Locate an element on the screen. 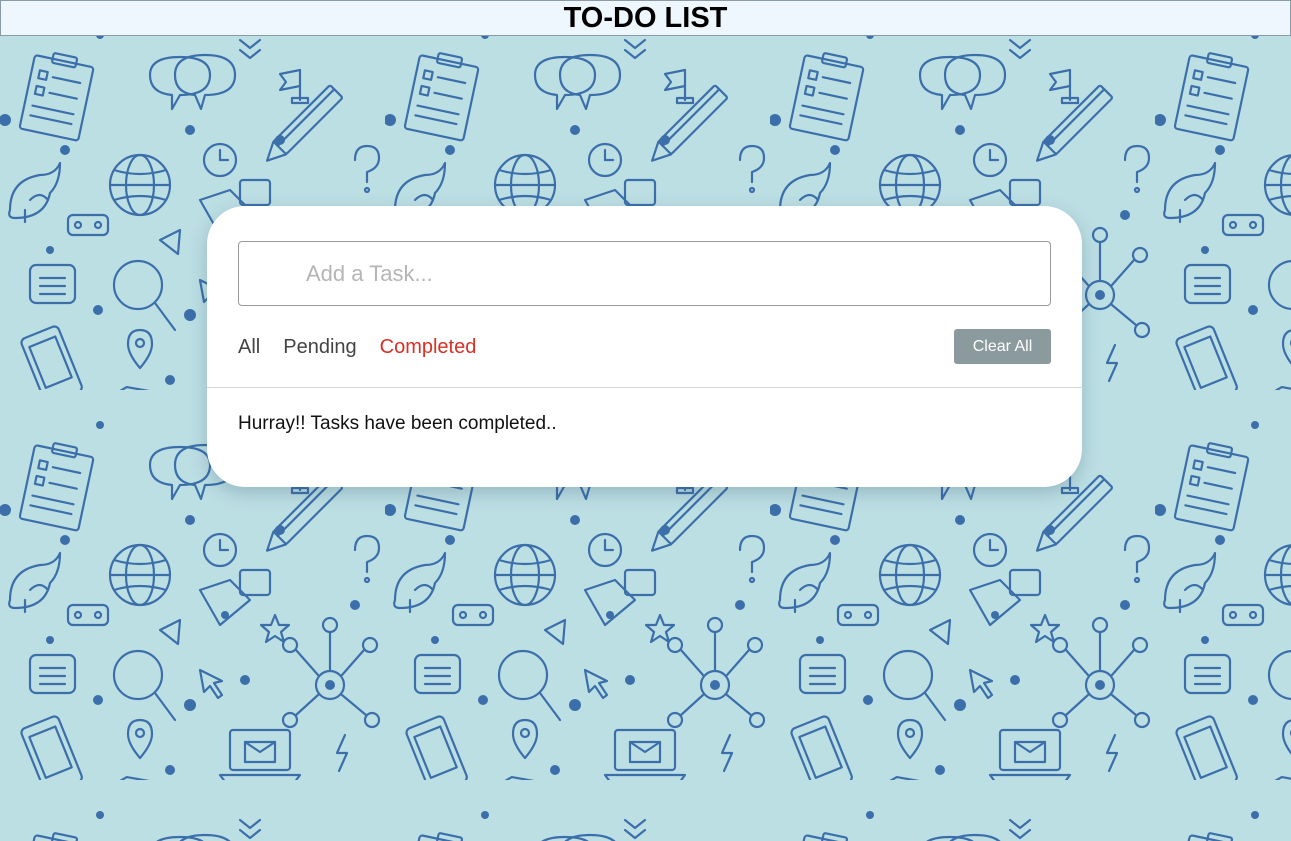 The height and width of the screenshot is (841, 1291). clear-all-button: Clear All is located at coordinates (1002, 346).